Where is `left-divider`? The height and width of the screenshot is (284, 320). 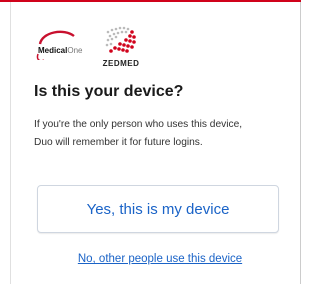 left-divider is located at coordinates (10, 143).